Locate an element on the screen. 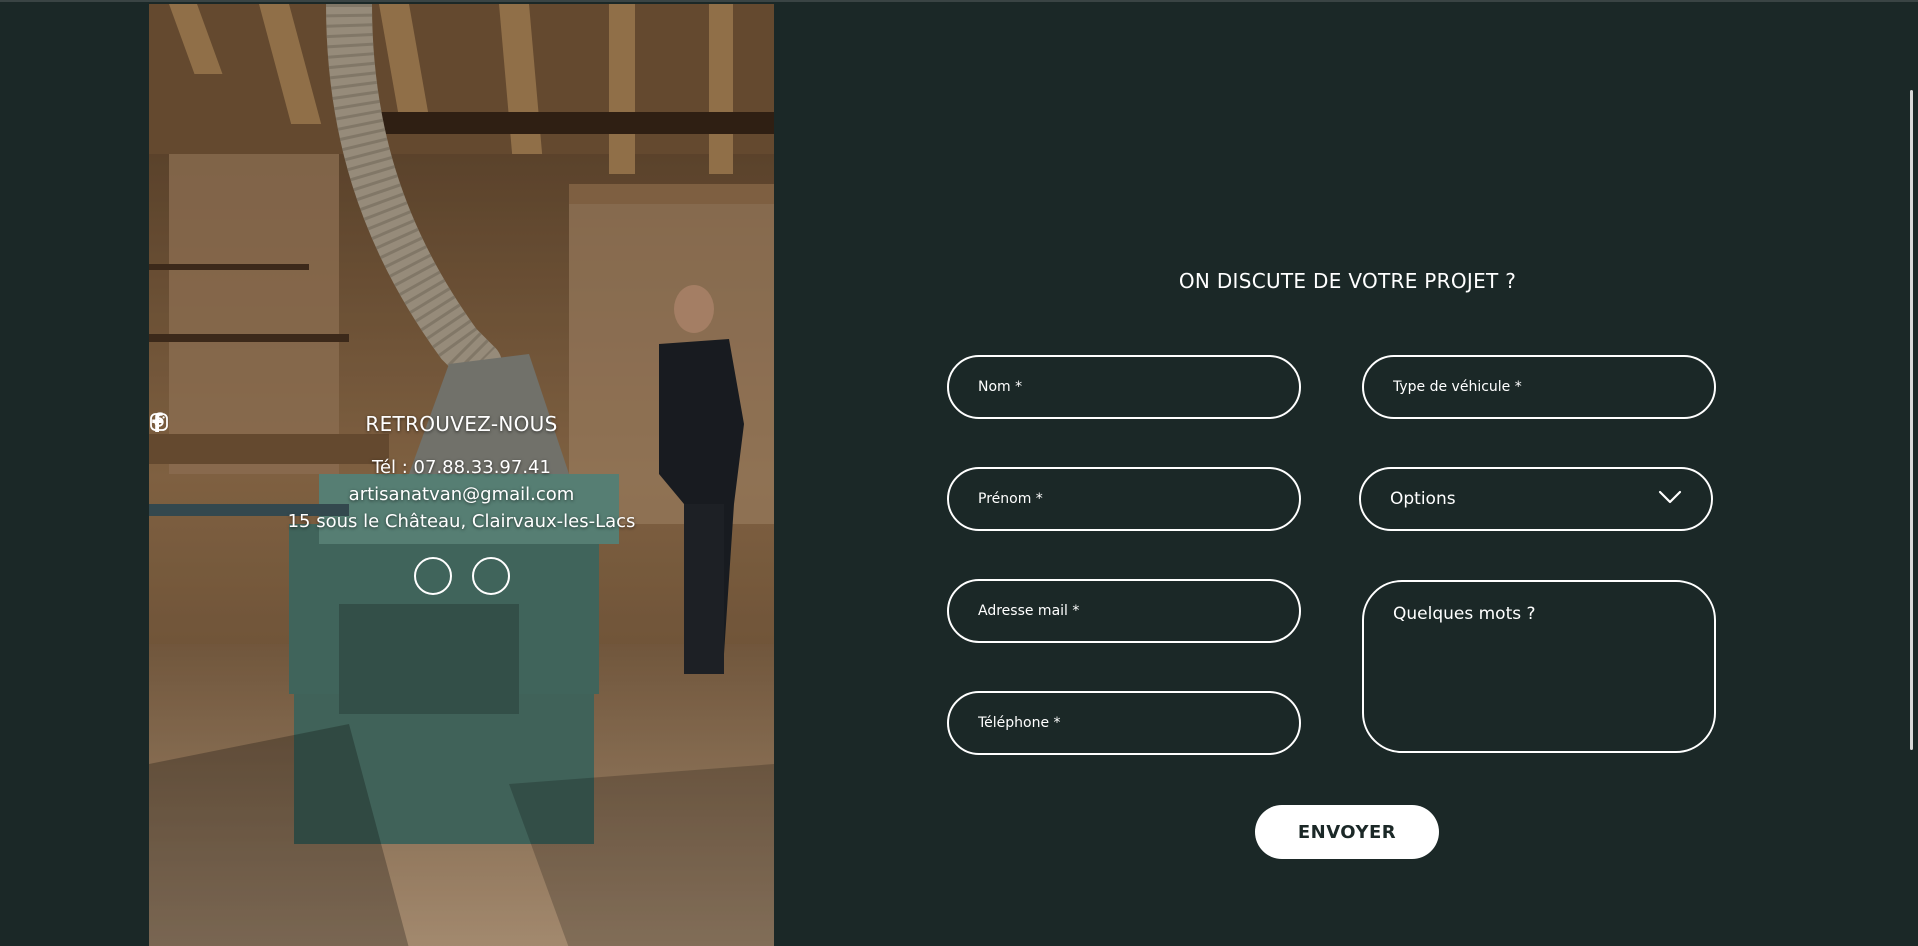 Image resolution: width=1918 pixels, height=946 pixels. scrollbar-thumb is located at coordinates (1911, 420).